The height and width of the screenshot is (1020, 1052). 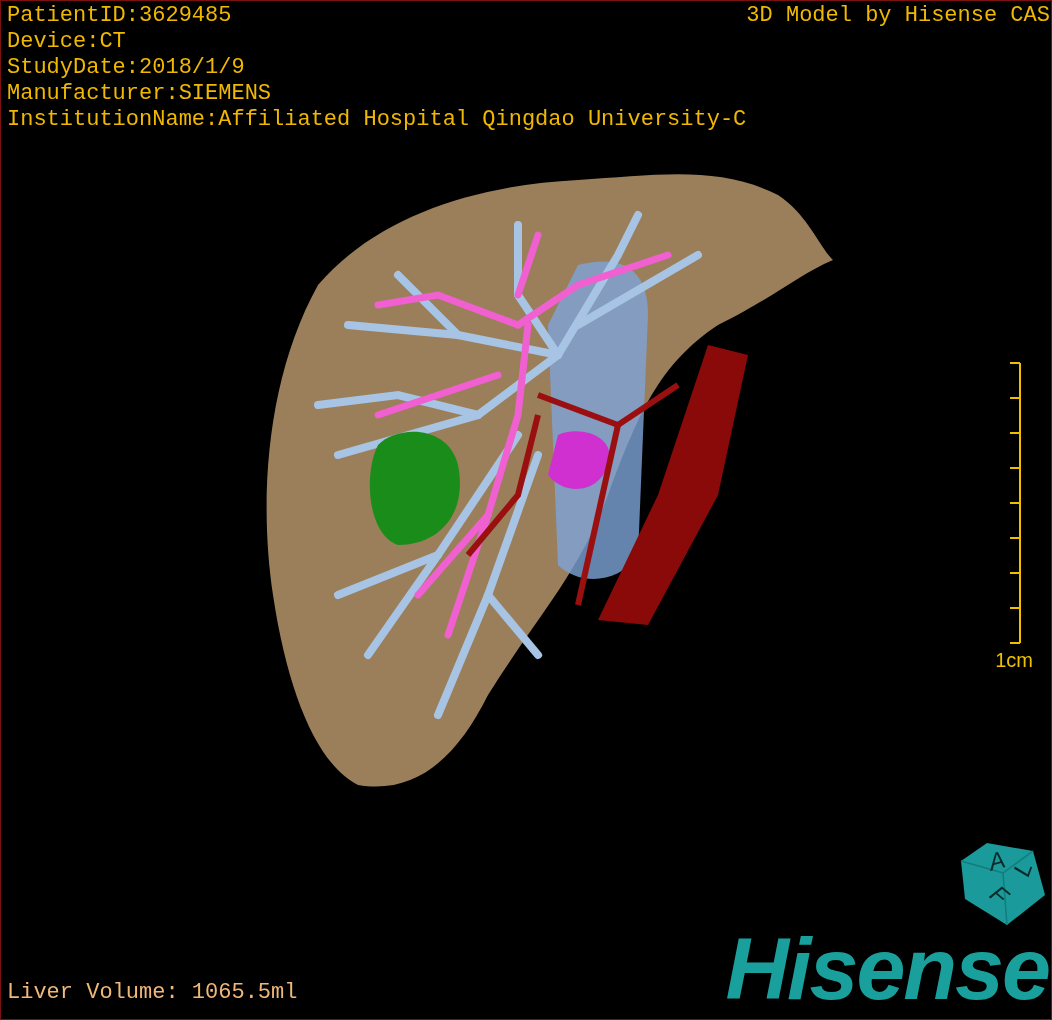 I want to click on logo-wordmark: Hisense, so click(x=887, y=969).